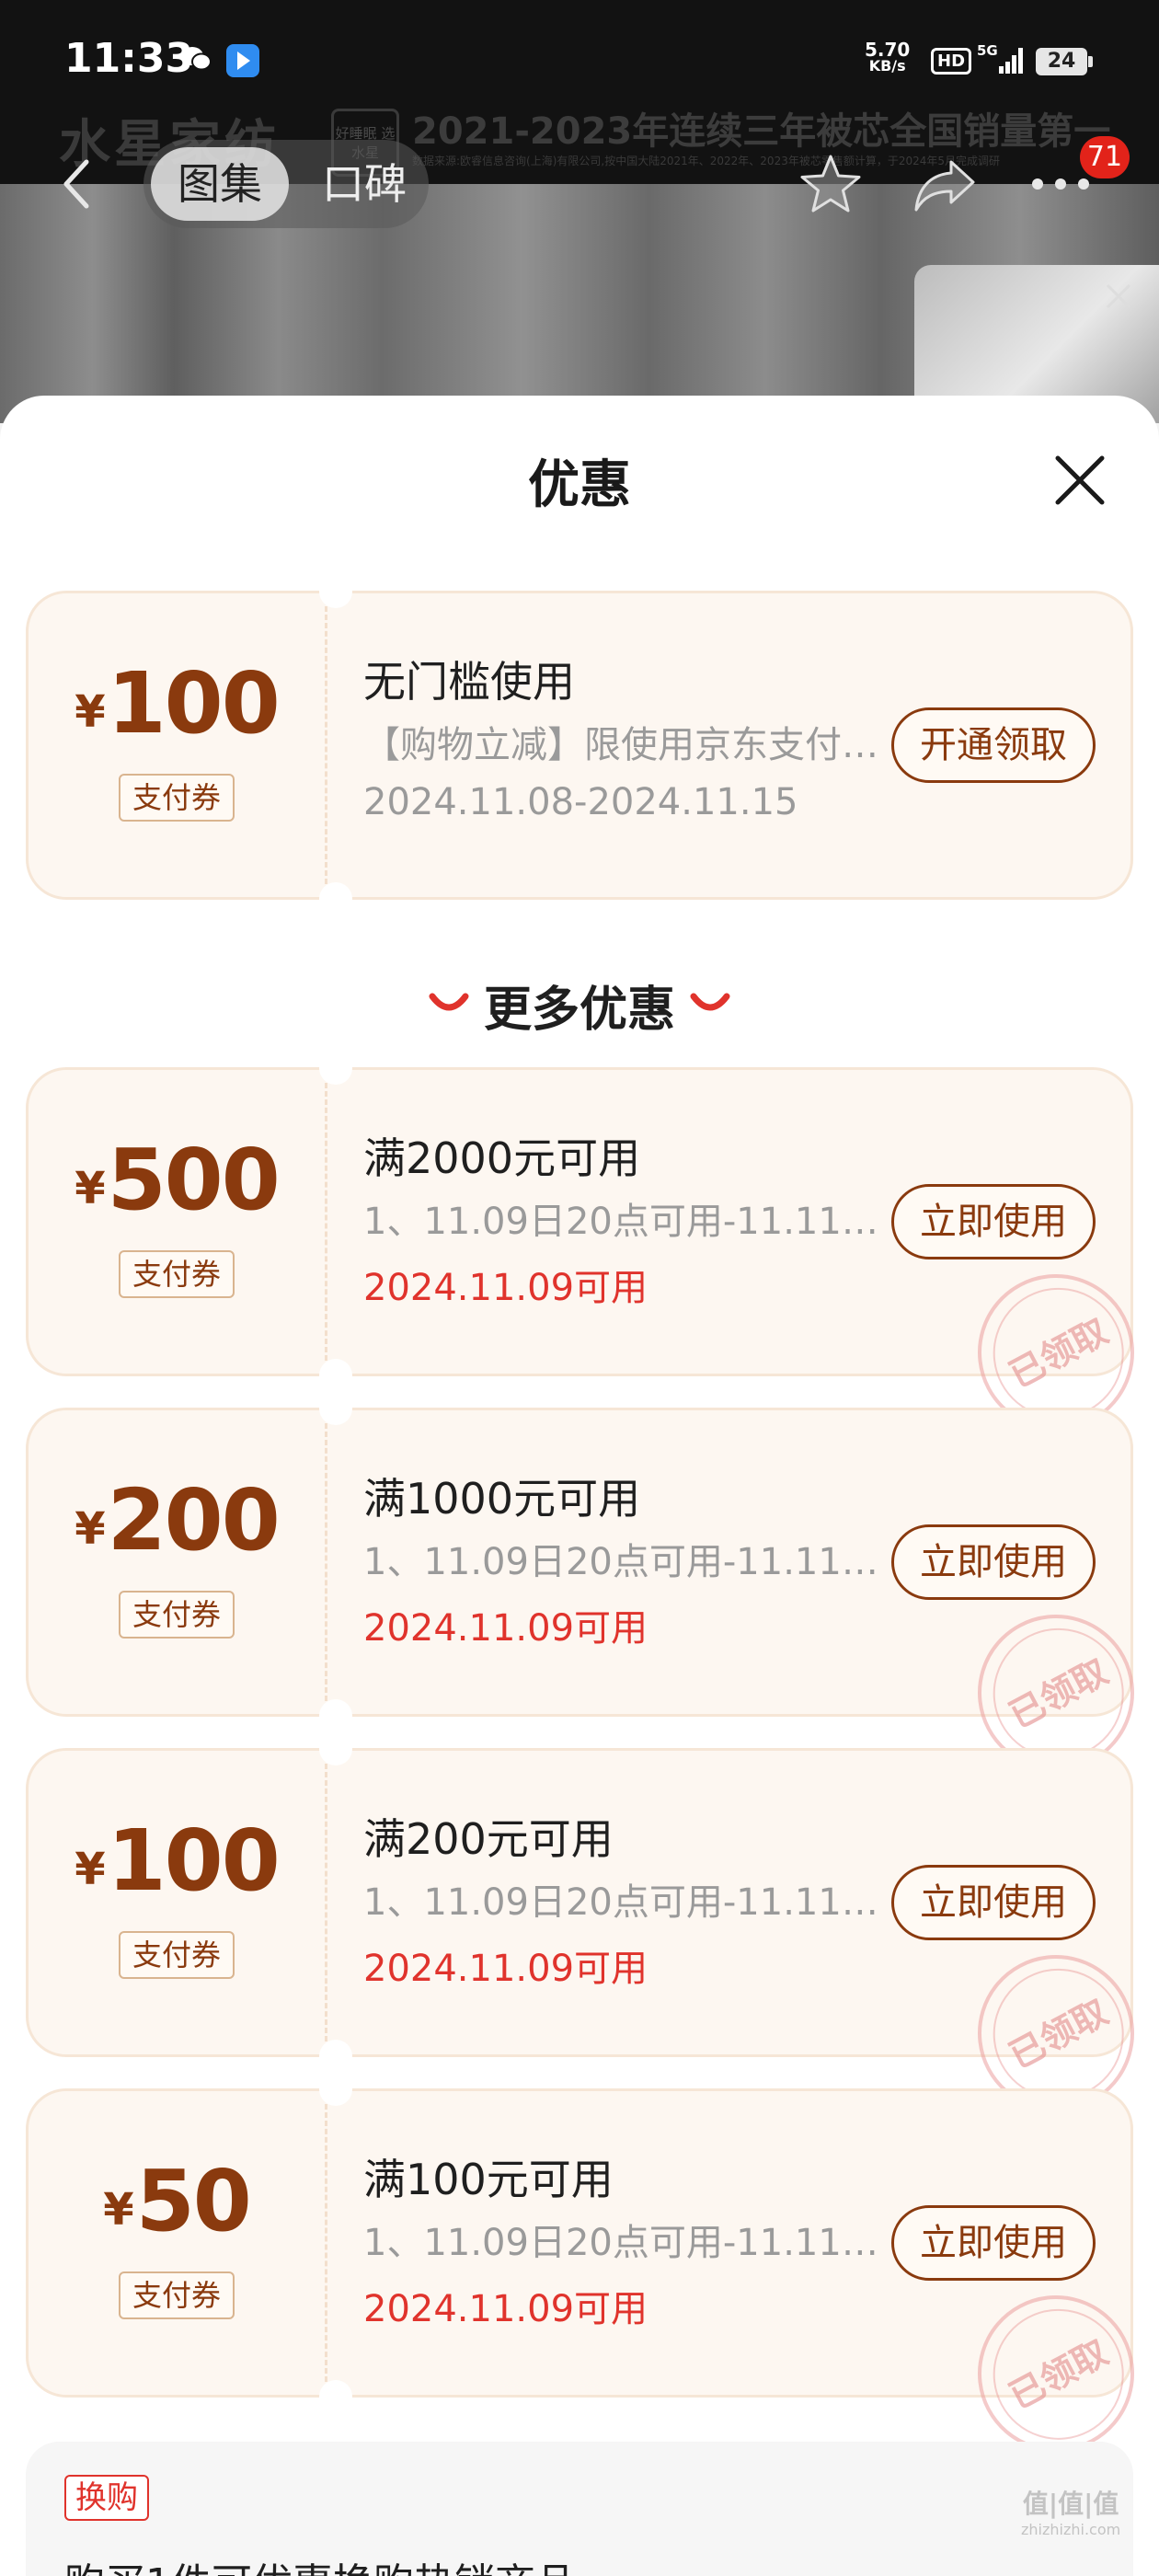  What do you see at coordinates (987, 50) in the screenshot?
I see `svg-text: 5G` at bounding box center [987, 50].